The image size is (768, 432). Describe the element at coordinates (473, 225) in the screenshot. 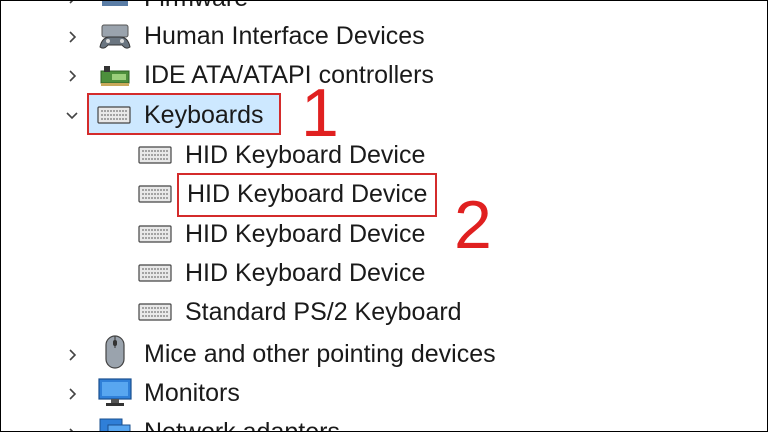

I see `annotation-number-2: 2` at that location.